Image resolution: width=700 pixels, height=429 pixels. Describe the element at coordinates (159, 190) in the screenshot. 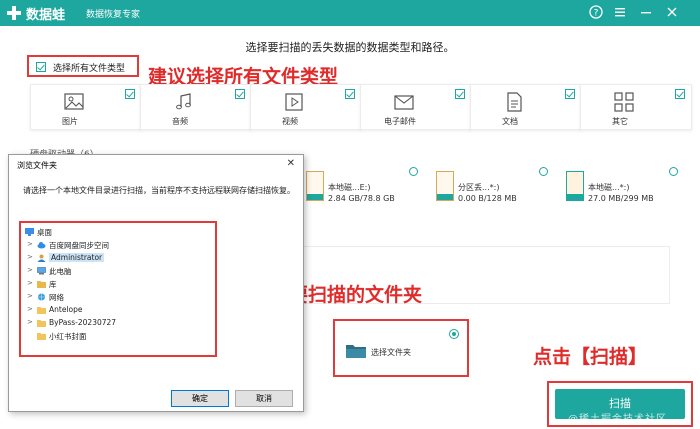

I see `dialog-description: 请选择一个本地文件目录进行扫描，当前程序不支持远程联网存储扫描恢复。` at that location.